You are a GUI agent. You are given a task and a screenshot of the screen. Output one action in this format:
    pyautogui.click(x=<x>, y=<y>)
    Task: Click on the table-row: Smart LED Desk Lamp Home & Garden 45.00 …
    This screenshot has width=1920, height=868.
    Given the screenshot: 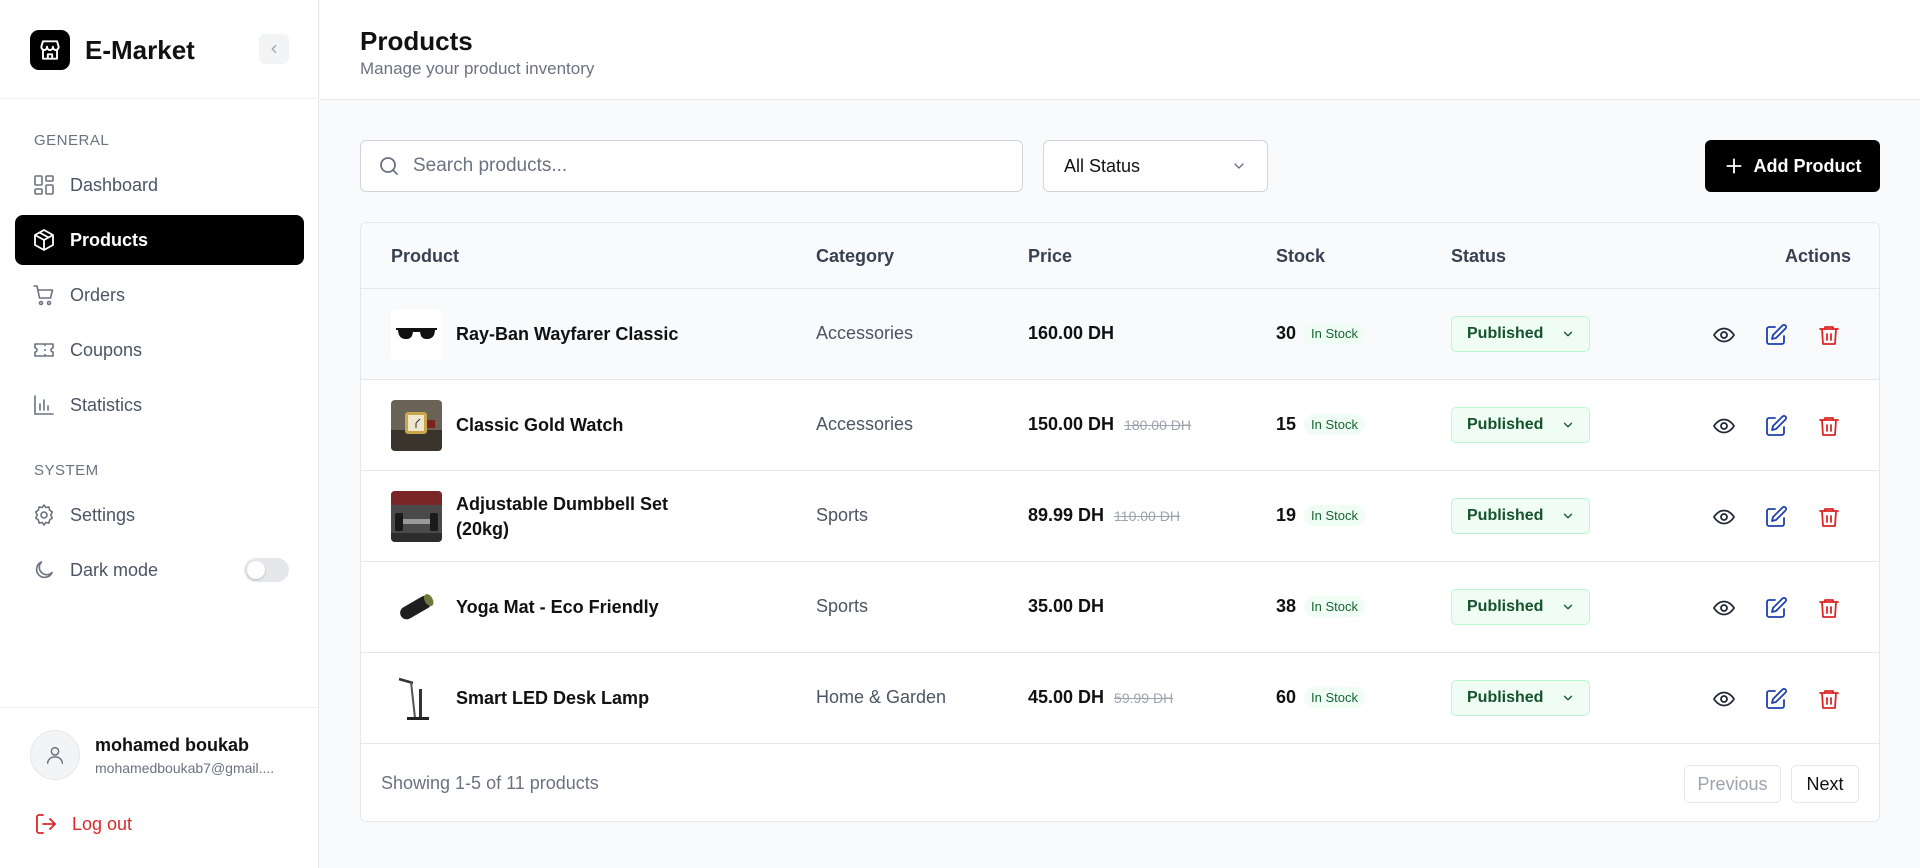 What is the action you would take?
    pyautogui.click(x=1120, y=698)
    